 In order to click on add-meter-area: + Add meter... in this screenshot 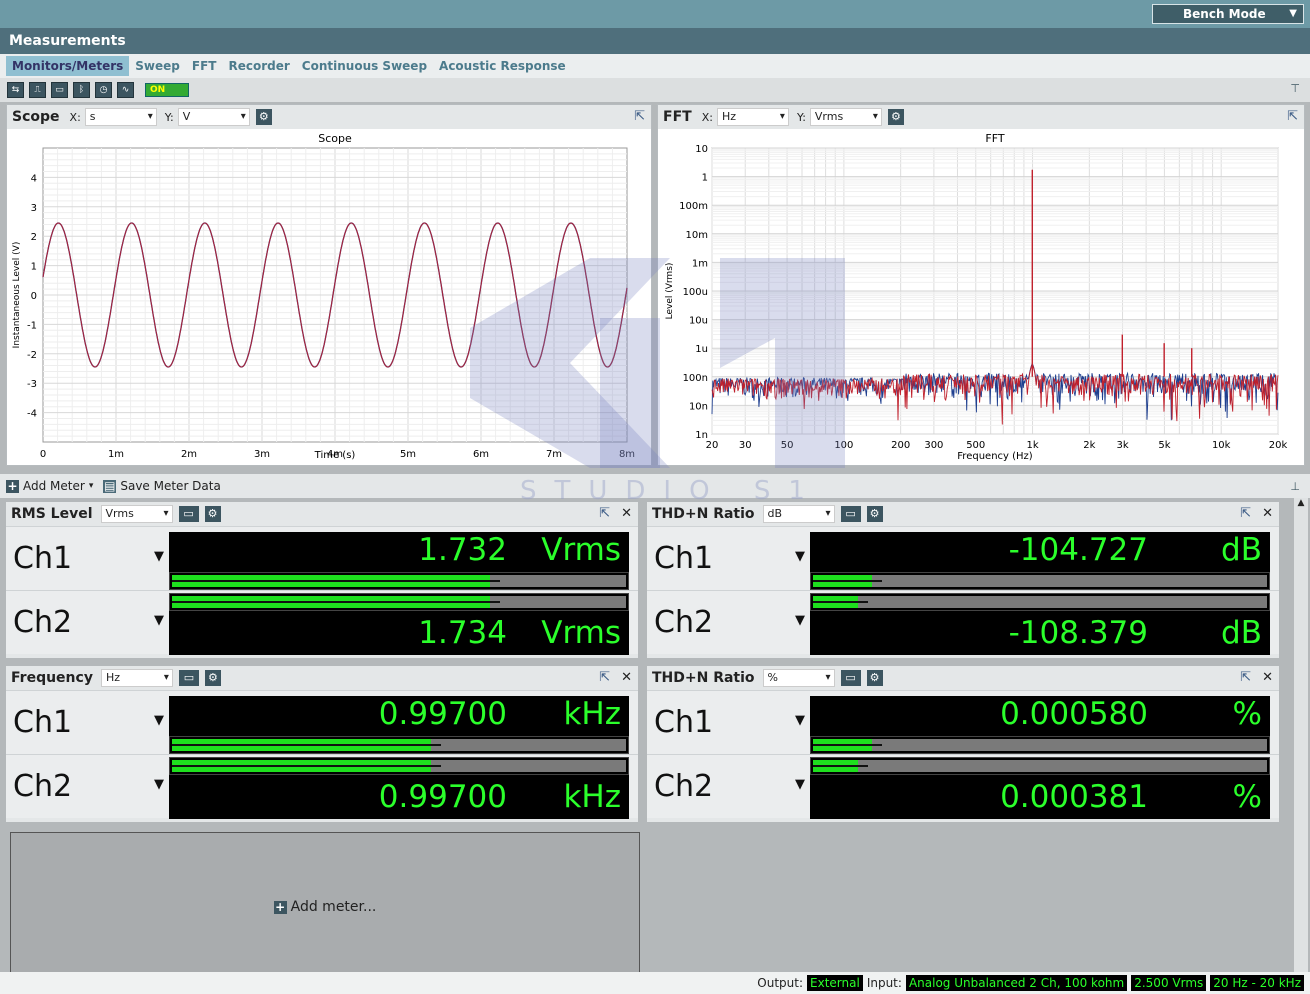, I will do `click(325, 907)`.